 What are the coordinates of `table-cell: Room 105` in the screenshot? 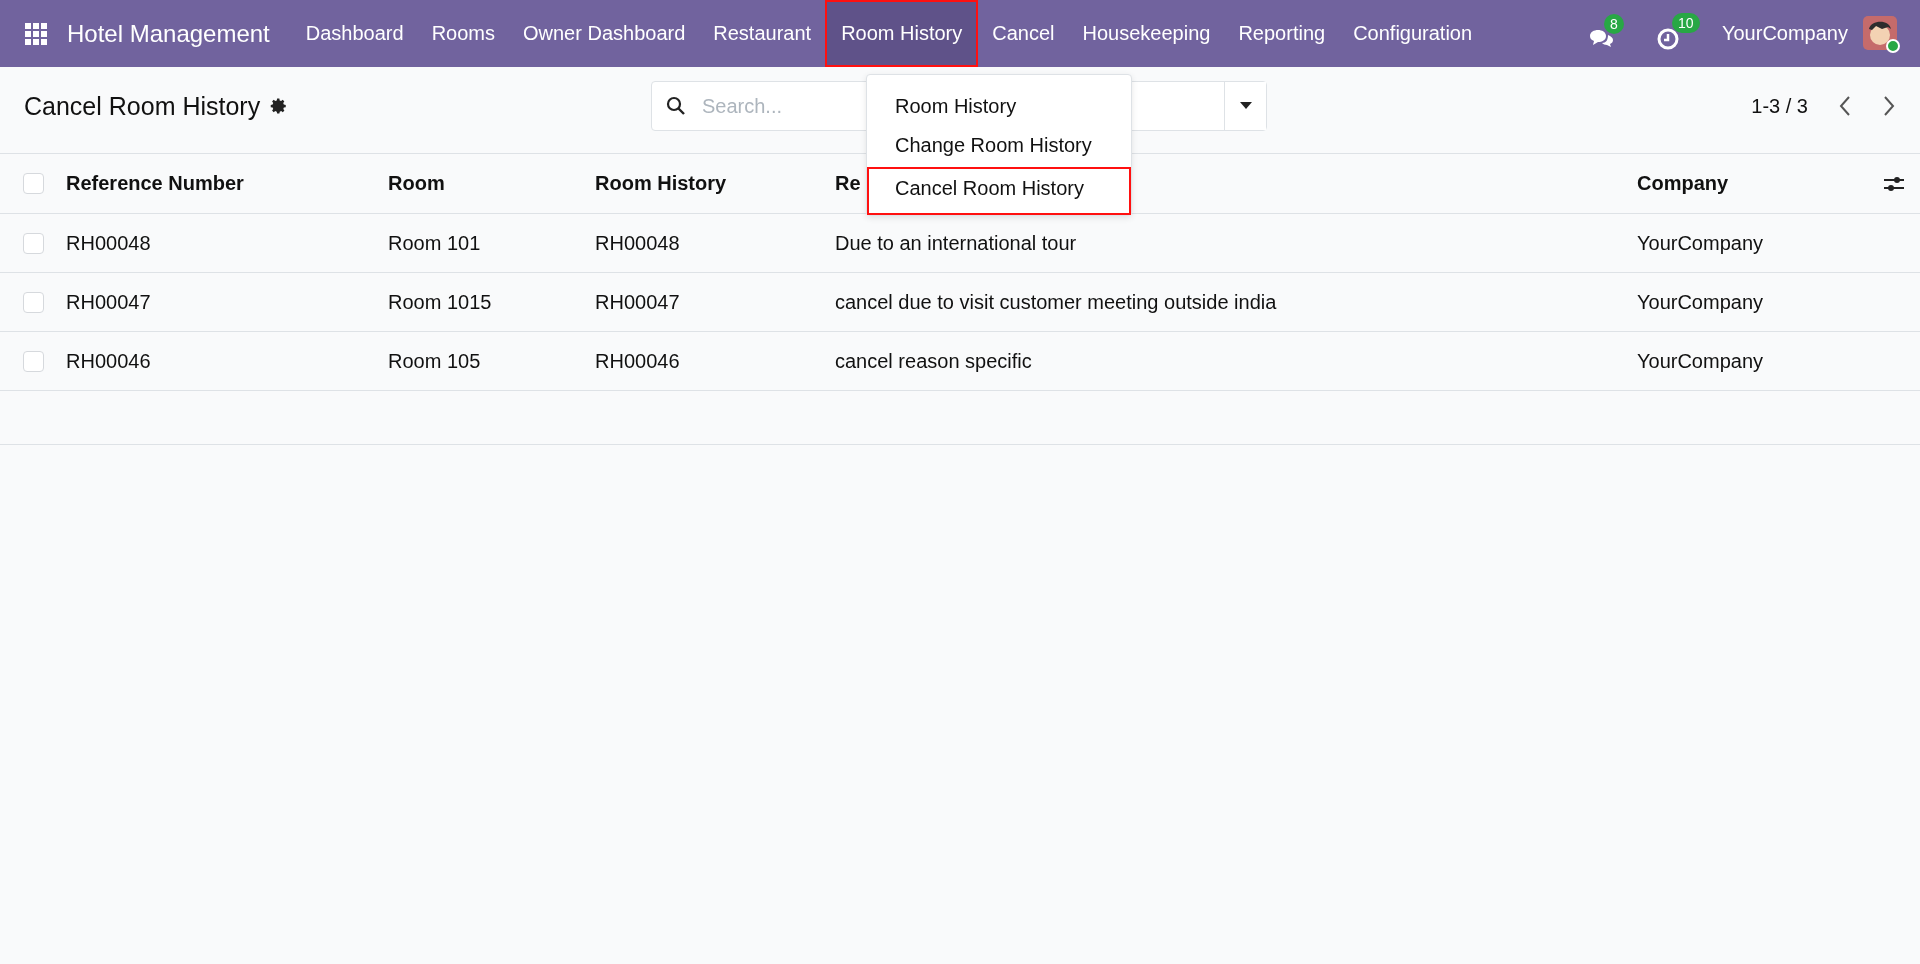 It's located at (434, 360).